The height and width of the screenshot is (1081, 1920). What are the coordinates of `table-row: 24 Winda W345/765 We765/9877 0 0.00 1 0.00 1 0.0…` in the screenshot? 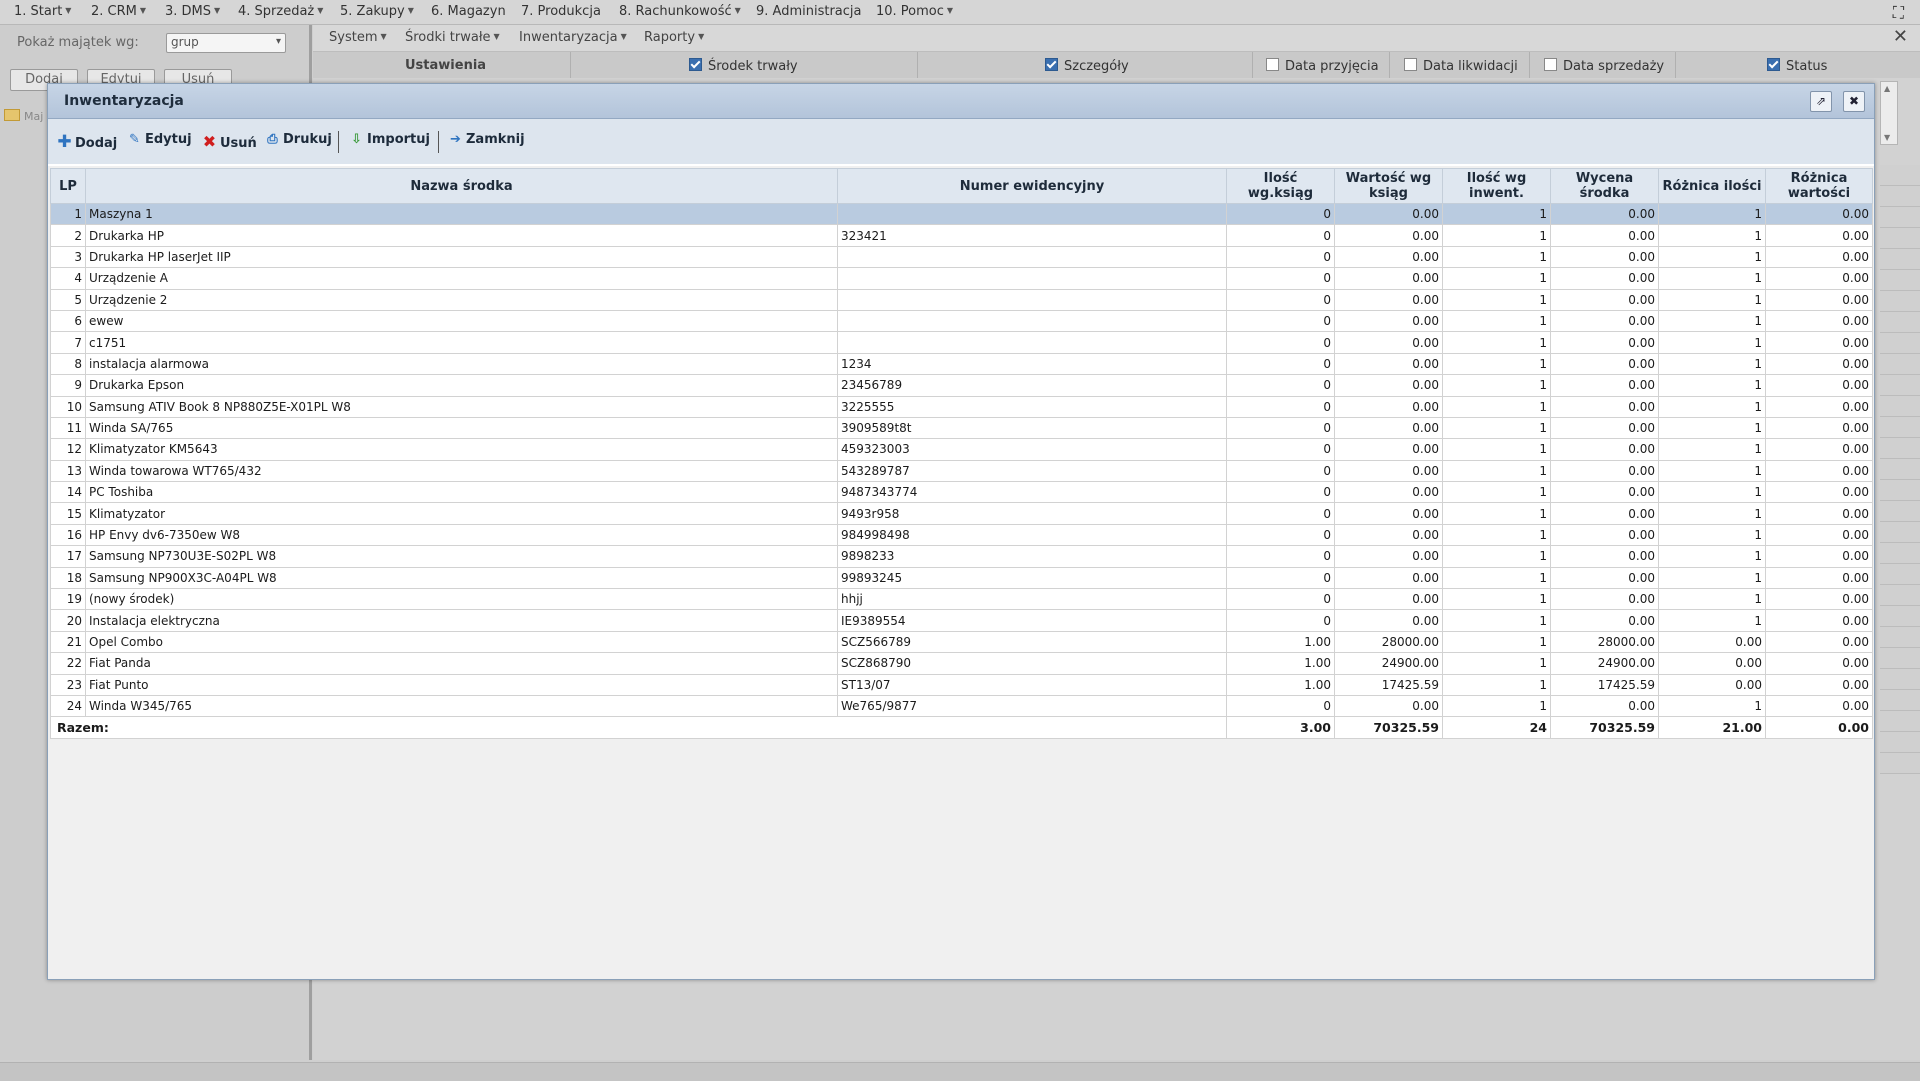 It's located at (961, 706).